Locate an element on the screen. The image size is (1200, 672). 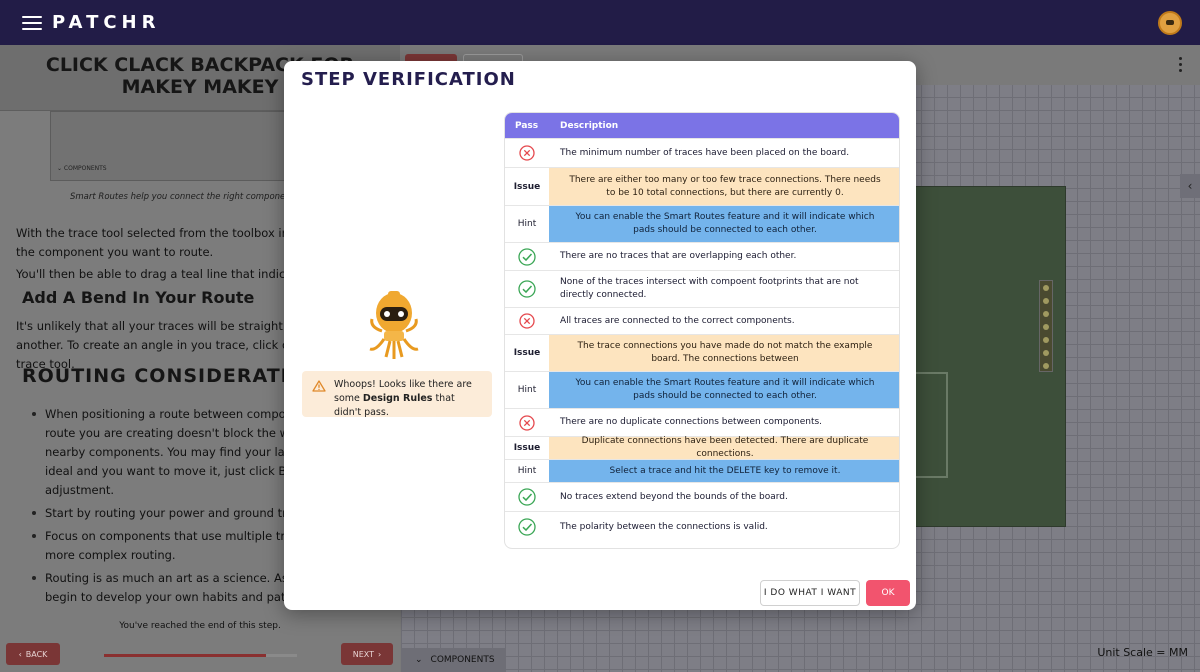
user-avatar is located at coordinates (1170, 23).